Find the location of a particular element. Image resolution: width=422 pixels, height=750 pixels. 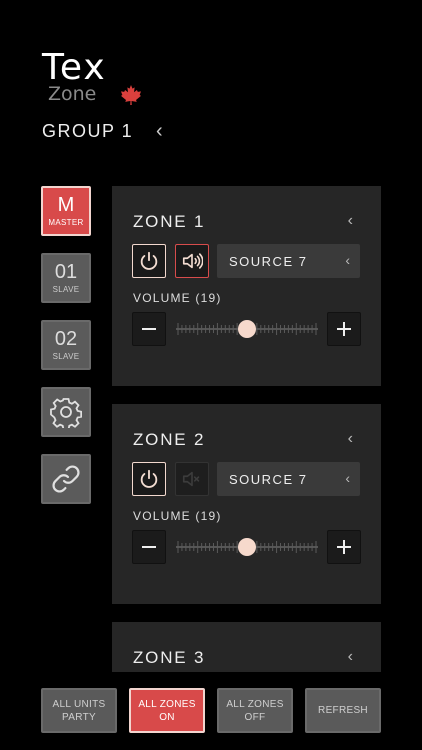

all-zones-off-button: ALL ZONES OFF is located at coordinates (255, 710).